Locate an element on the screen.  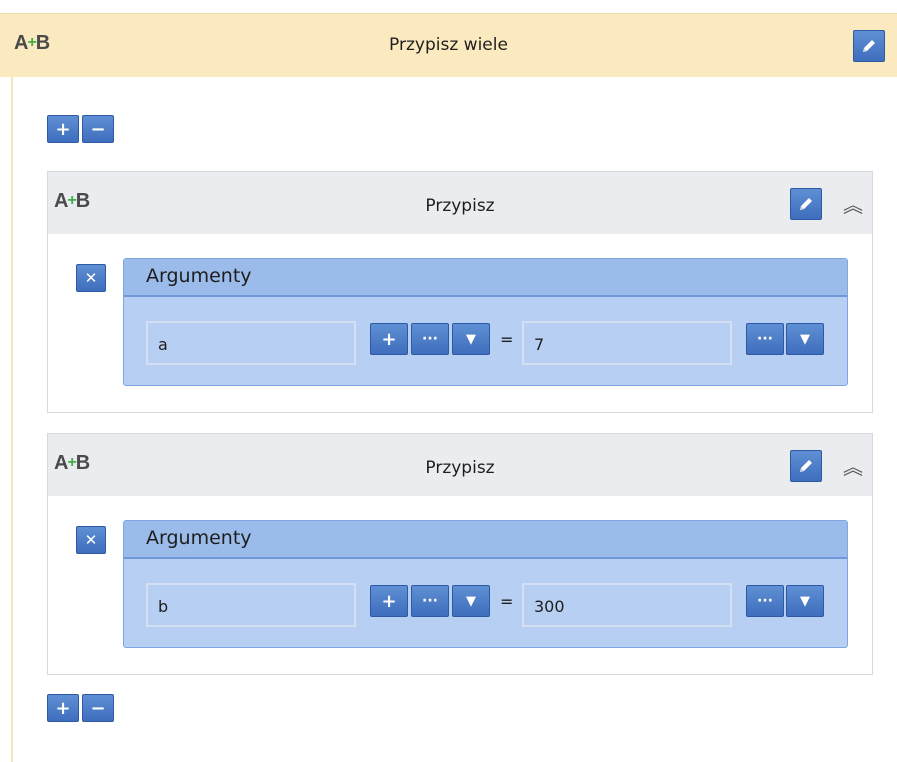
arguments-panel: Argumenty a + ··· ▼ = 7 ··· ▼ is located at coordinates (485, 322).